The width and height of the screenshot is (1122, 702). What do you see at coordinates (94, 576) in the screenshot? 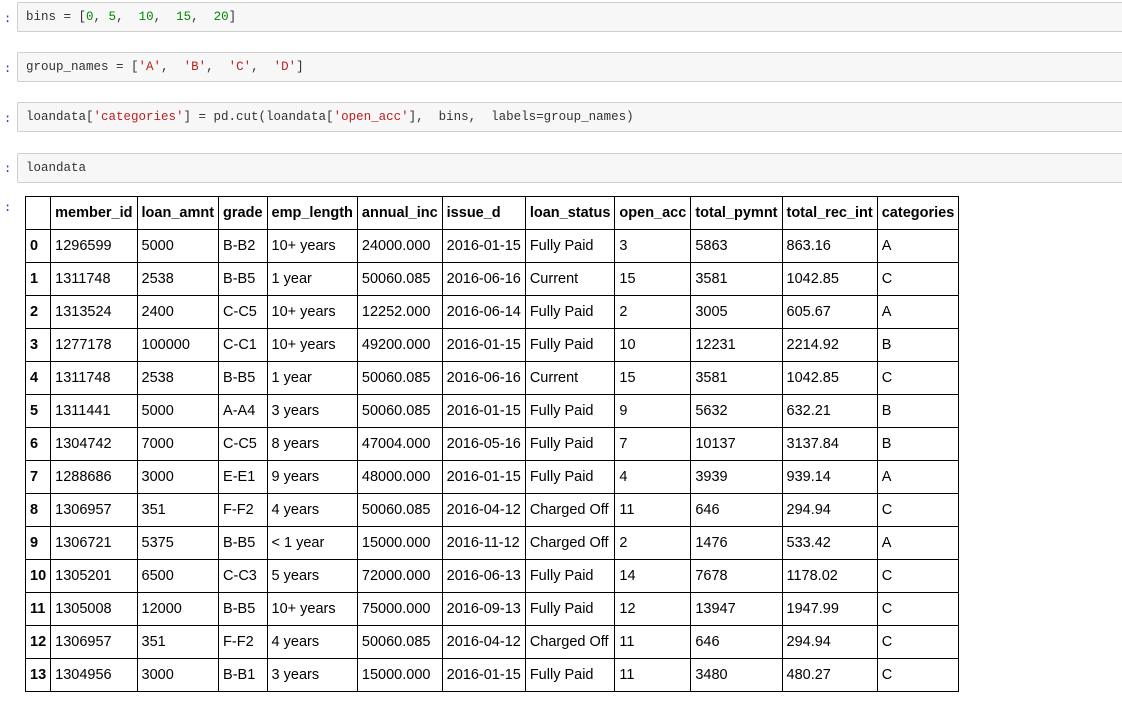
I see `table-cell: 1305201` at bounding box center [94, 576].